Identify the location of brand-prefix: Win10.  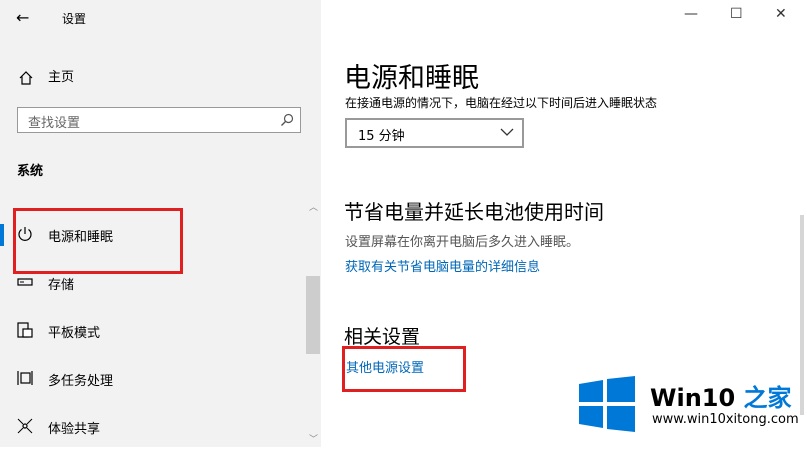
(693, 398).